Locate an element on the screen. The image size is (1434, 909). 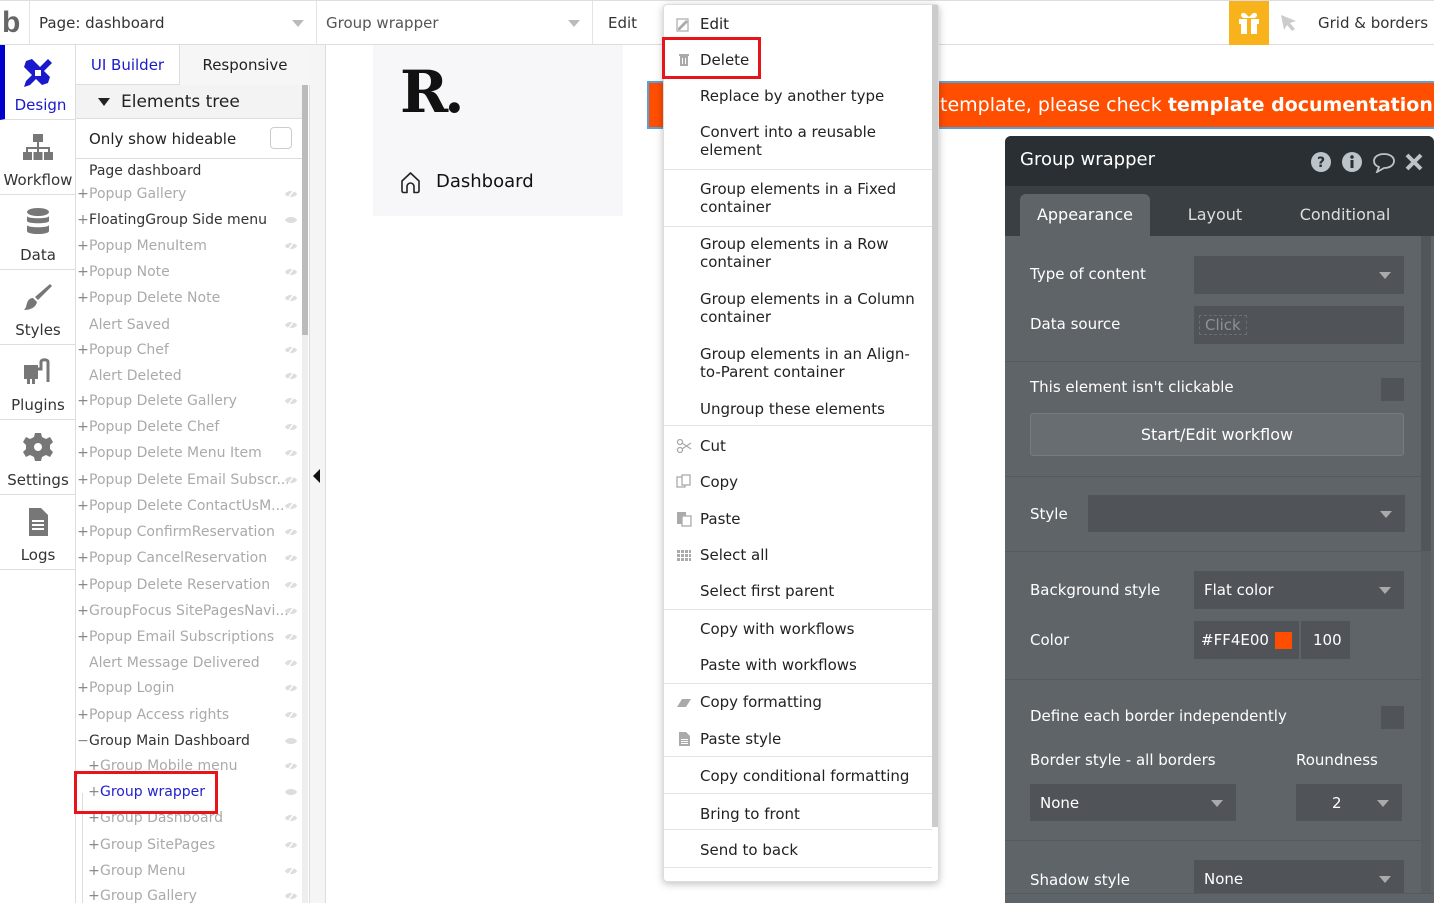
tab-appearance: Appearance is located at coordinates (1085, 215).